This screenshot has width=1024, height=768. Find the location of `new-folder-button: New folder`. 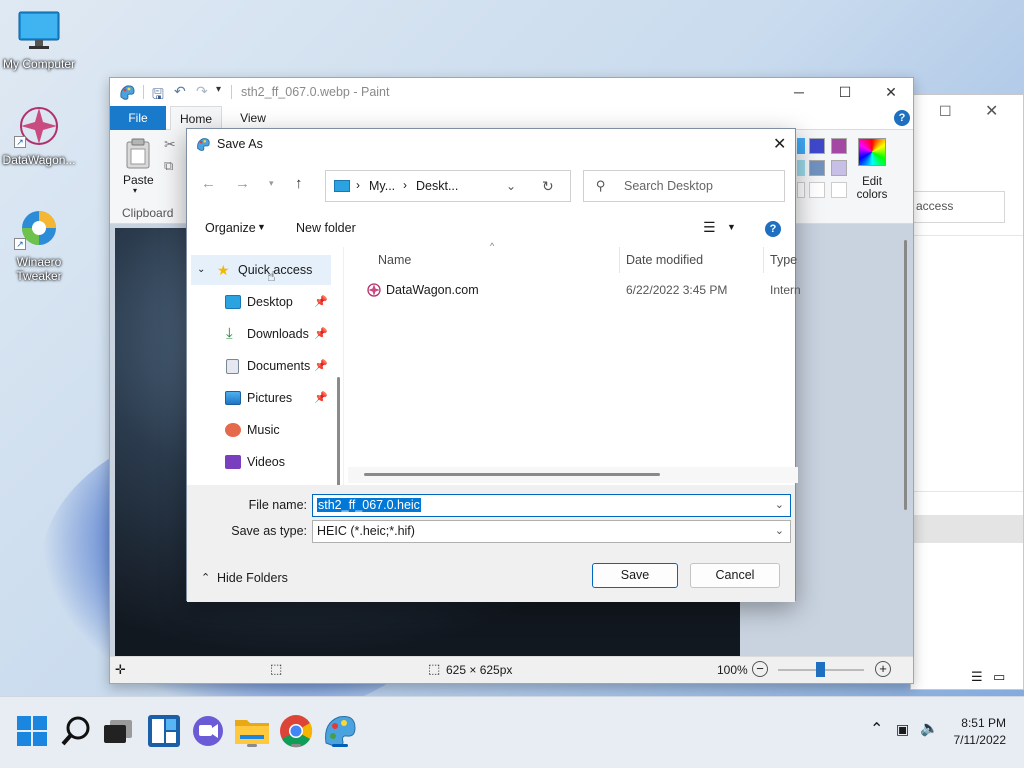

new-folder-button: New folder is located at coordinates (326, 228).